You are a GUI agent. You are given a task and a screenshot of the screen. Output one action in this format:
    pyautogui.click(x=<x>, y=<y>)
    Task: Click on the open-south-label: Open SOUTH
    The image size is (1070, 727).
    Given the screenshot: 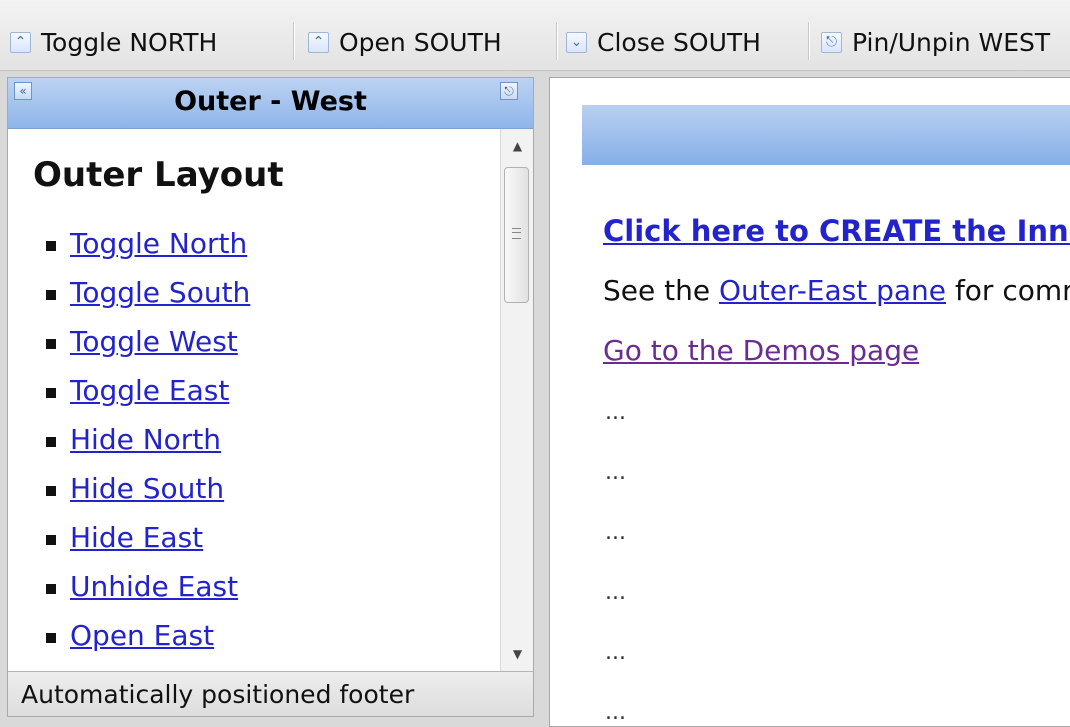 What is the action you would take?
    pyautogui.click(x=420, y=42)
    